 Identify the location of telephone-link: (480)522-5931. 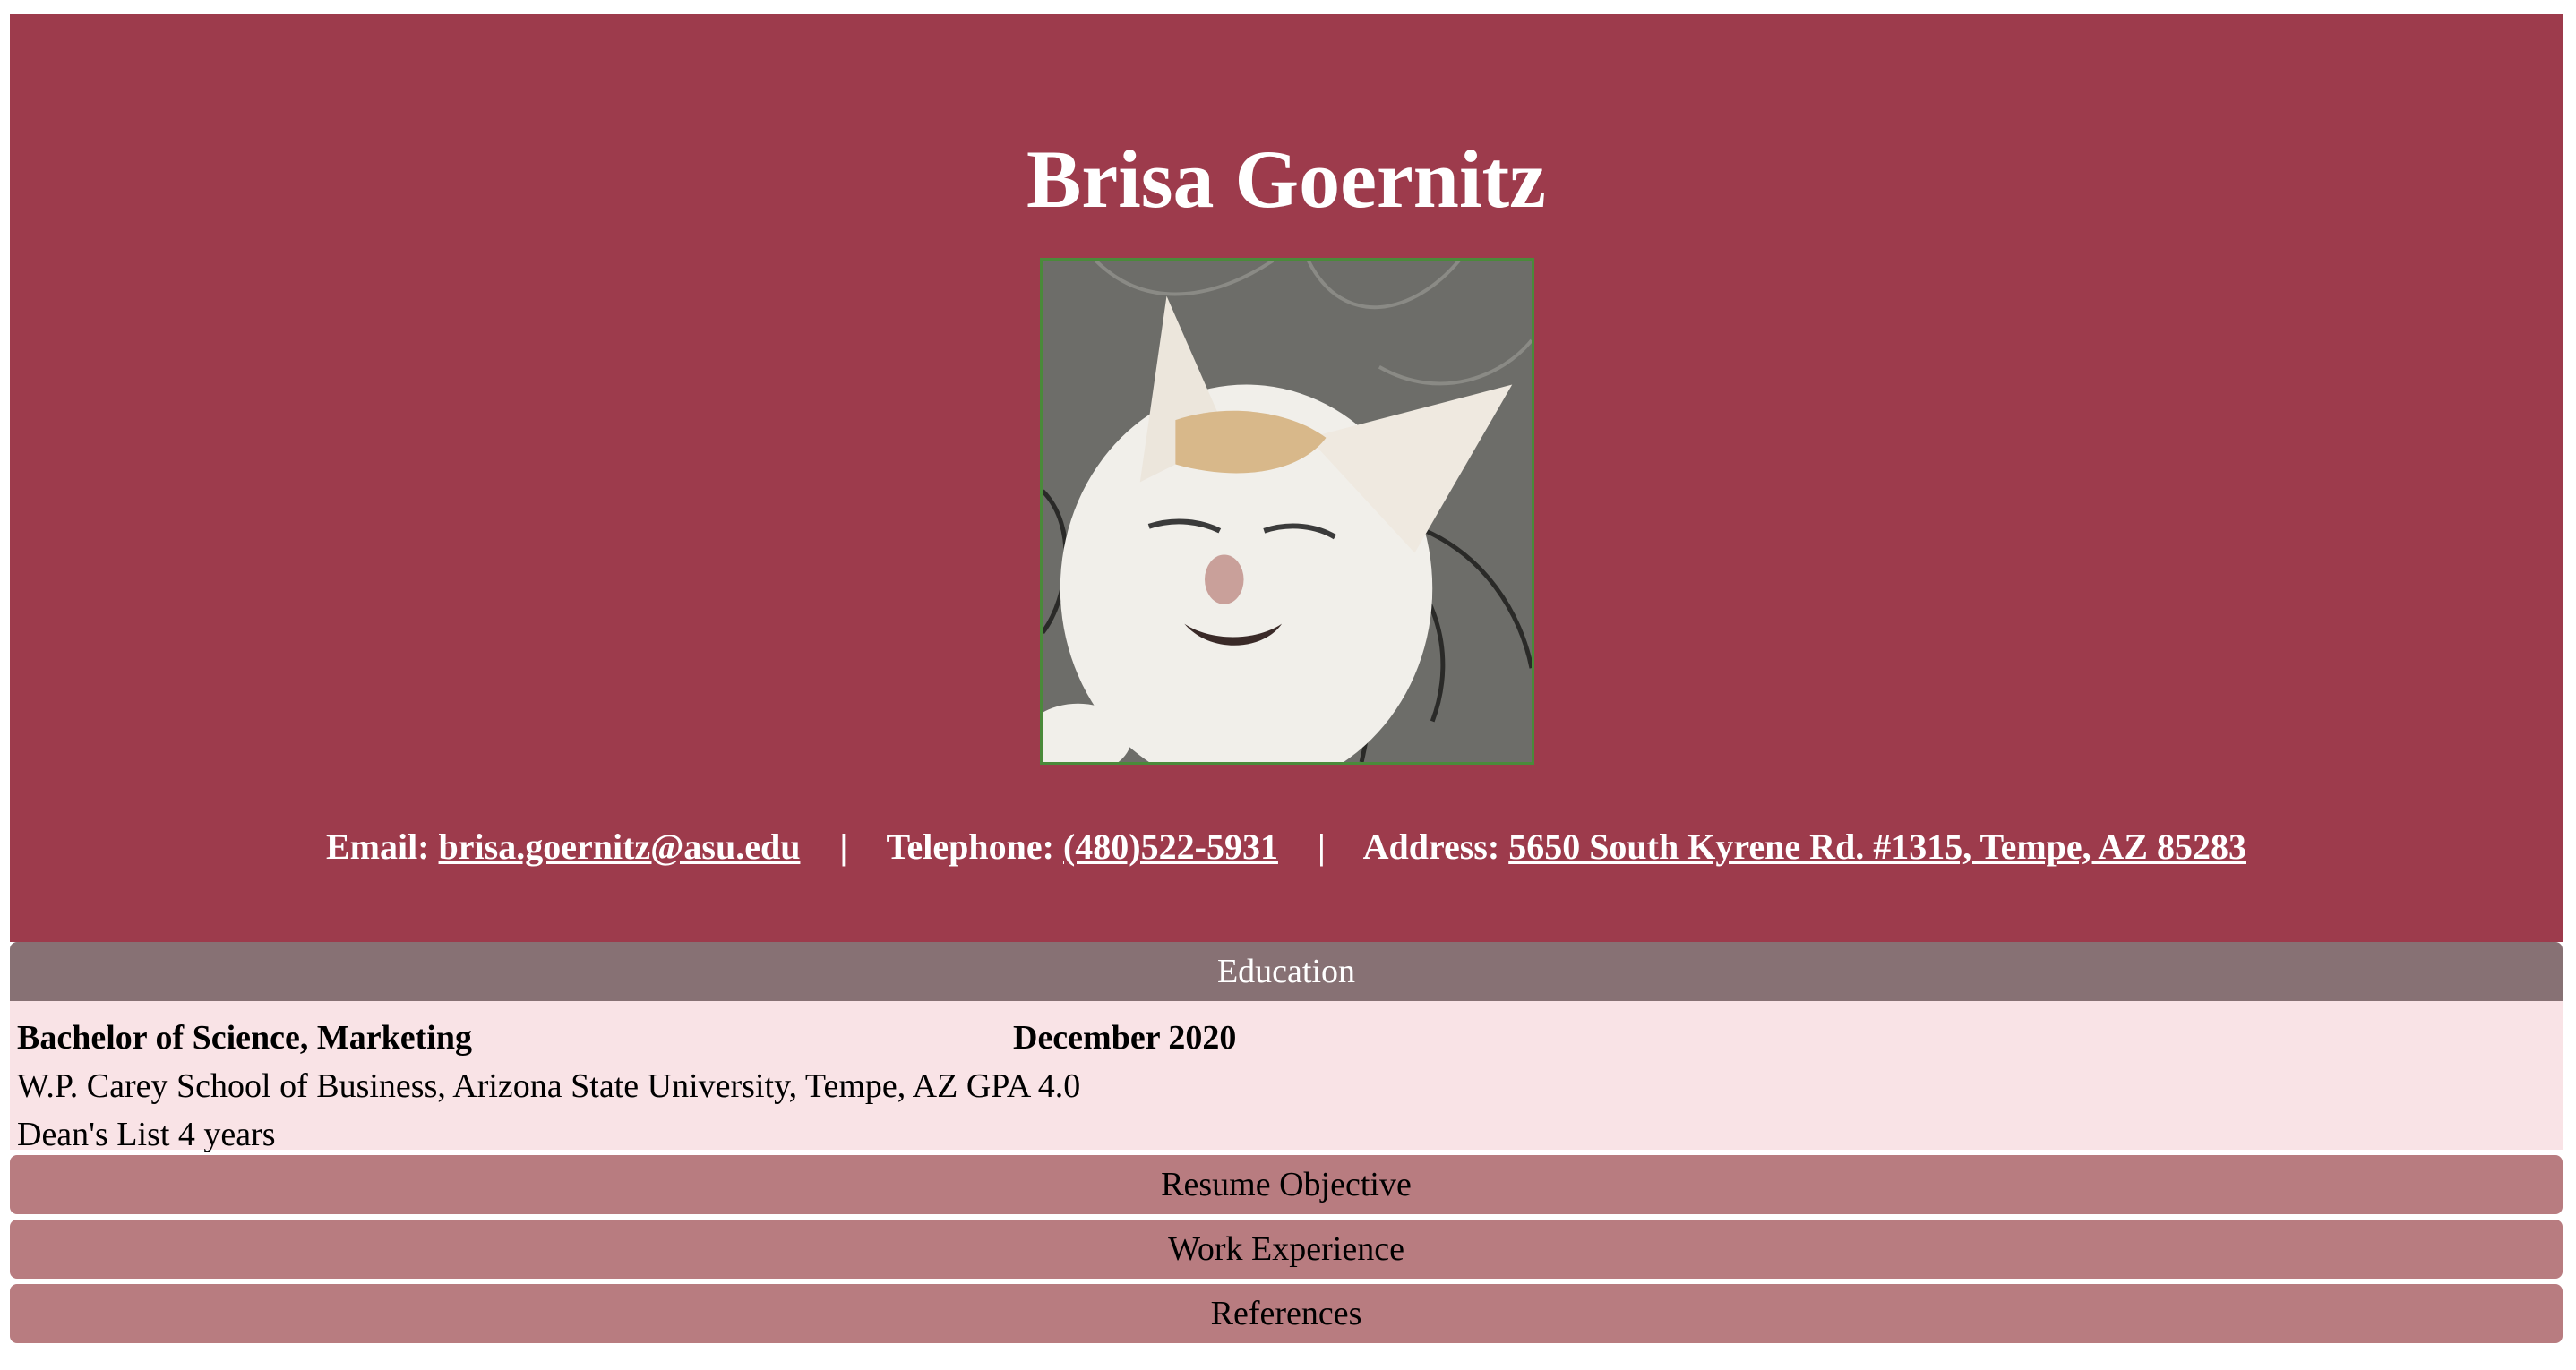
(1170, 847).